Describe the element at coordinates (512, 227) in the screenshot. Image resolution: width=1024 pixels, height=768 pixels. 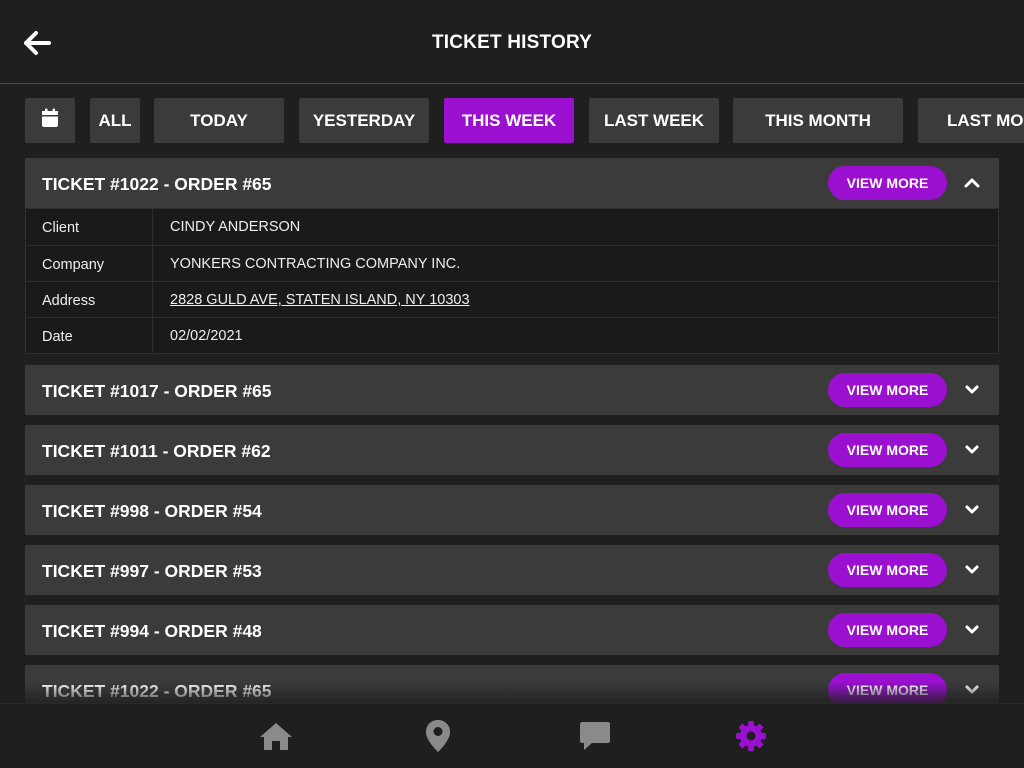
I see `detail-row-client: Client CINDY ANDERSON` at that location.